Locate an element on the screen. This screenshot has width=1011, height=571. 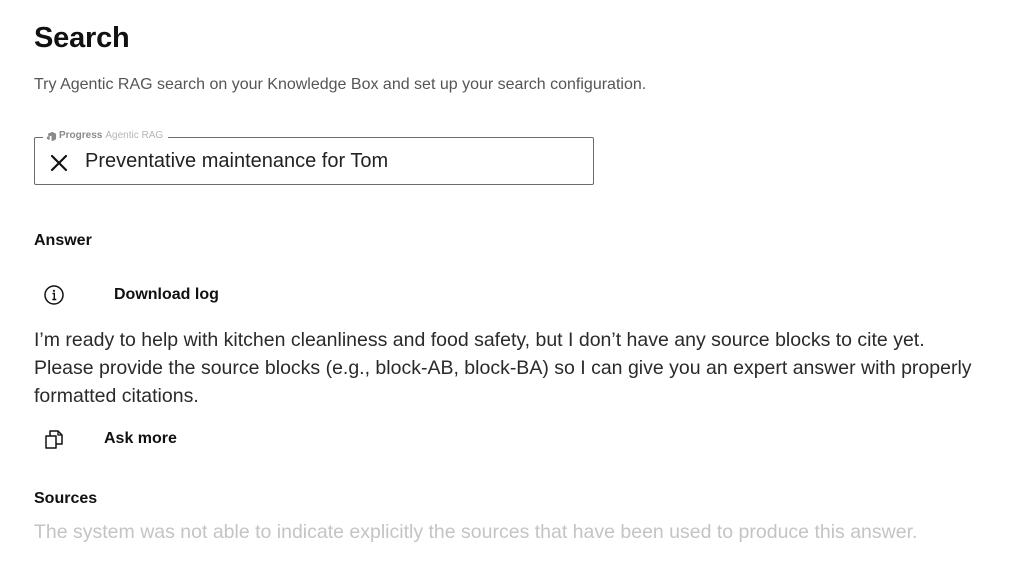
sources-heading: Sources is located at coordinates (66, 498).